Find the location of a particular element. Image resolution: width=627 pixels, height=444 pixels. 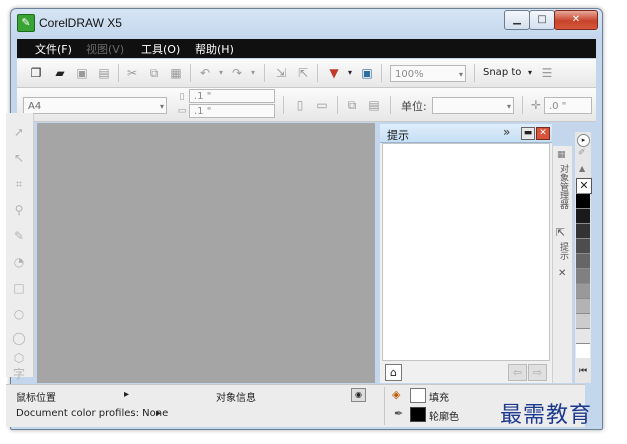

window-title: CorelDRAW X5 is located at coordinates (80, 23).